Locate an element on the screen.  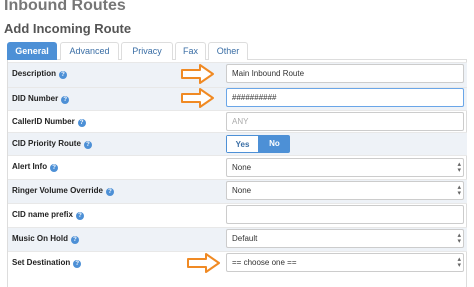
did-number-label: DID Number? is located at coordinates (41, 99).